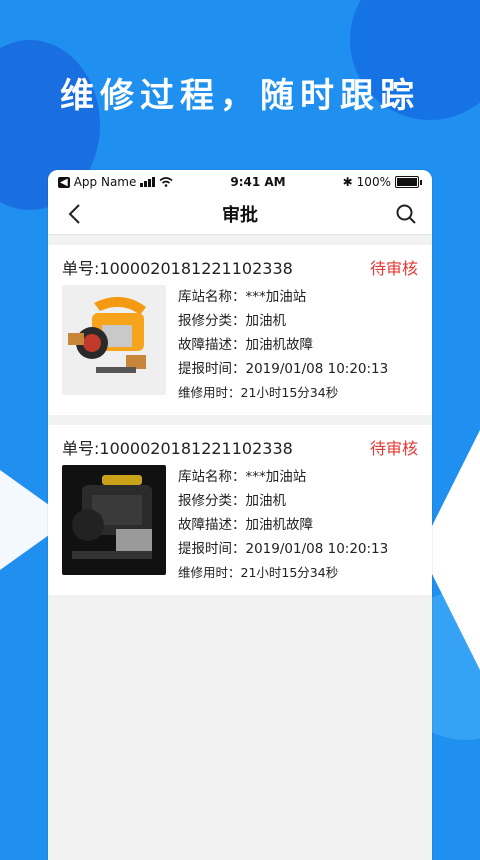 Image resolution: width=480 pixels, height=860 pixels. Describe the element at coordinates (240, 96) in the screenshot. I see `promo-headline: 维修过程，随时跟踪` at that location.